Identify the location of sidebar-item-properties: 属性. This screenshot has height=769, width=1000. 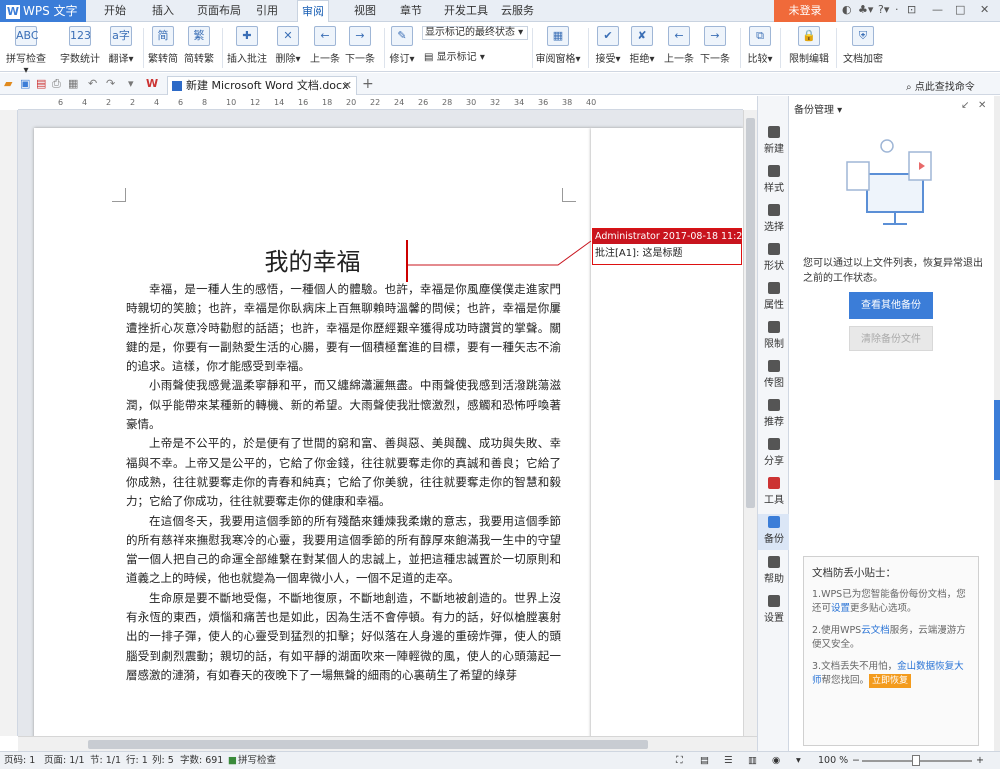
(774, 296).